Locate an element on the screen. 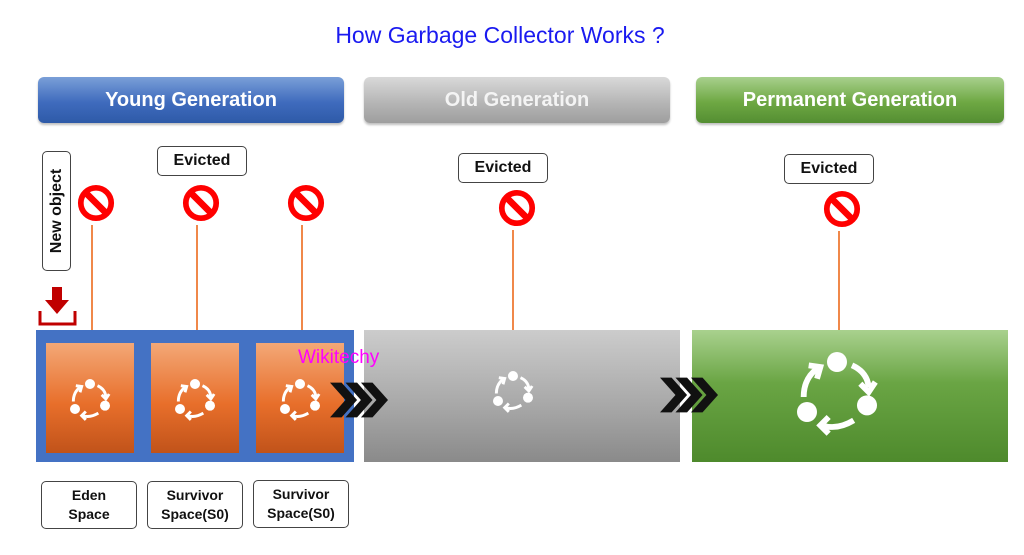 This screenshot has height=555, width=1024. permanent-generation-area is located at coordinates (850, 396).